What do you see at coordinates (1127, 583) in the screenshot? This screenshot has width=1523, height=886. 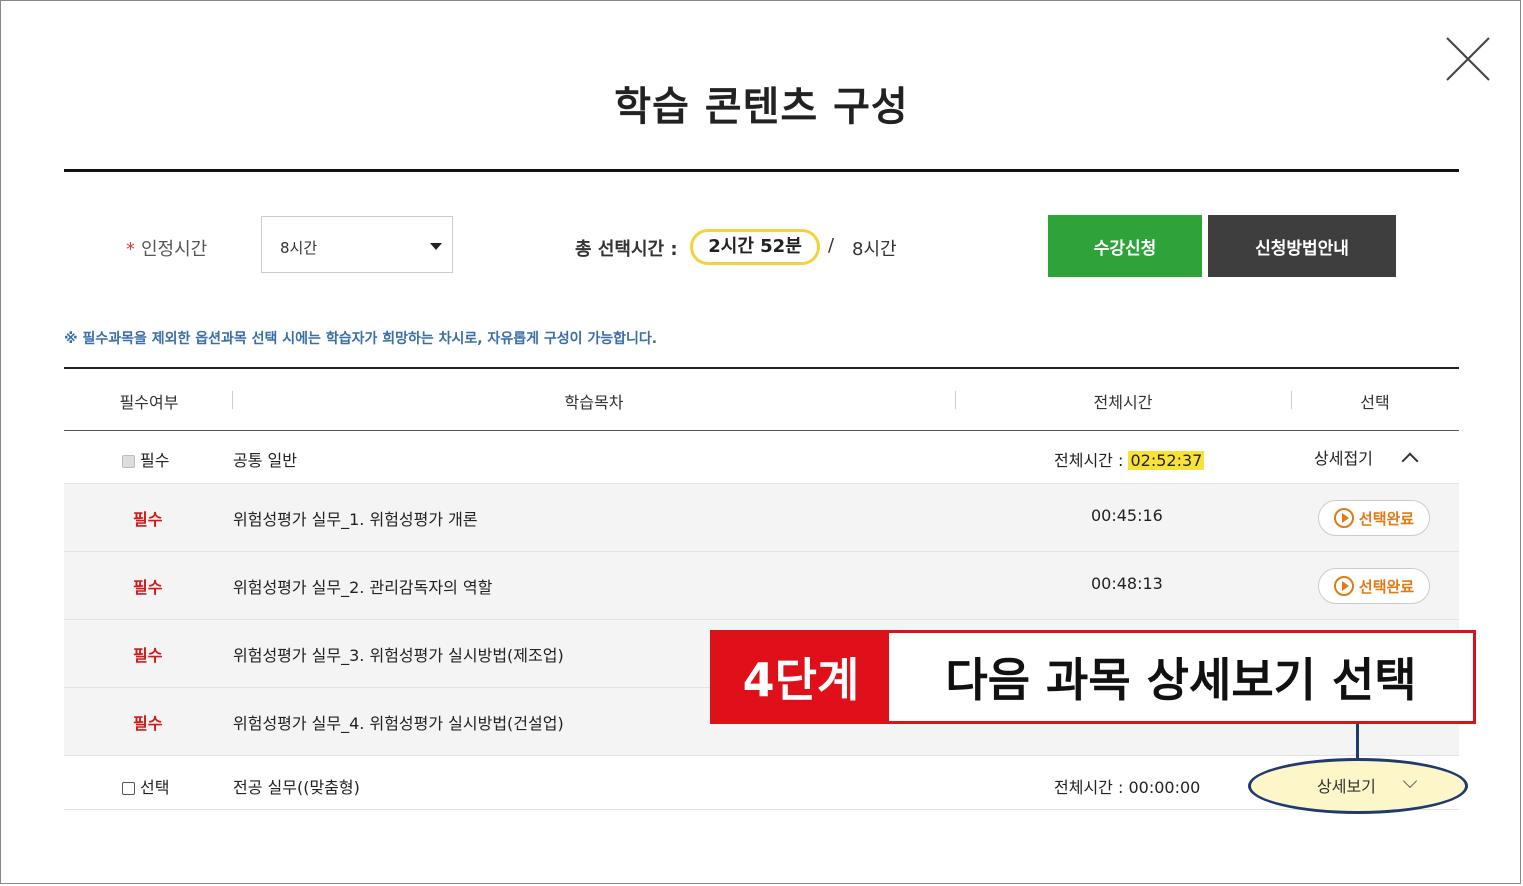 I see `lesson-time: 00:48:13` at bounding box center [1127, 583].